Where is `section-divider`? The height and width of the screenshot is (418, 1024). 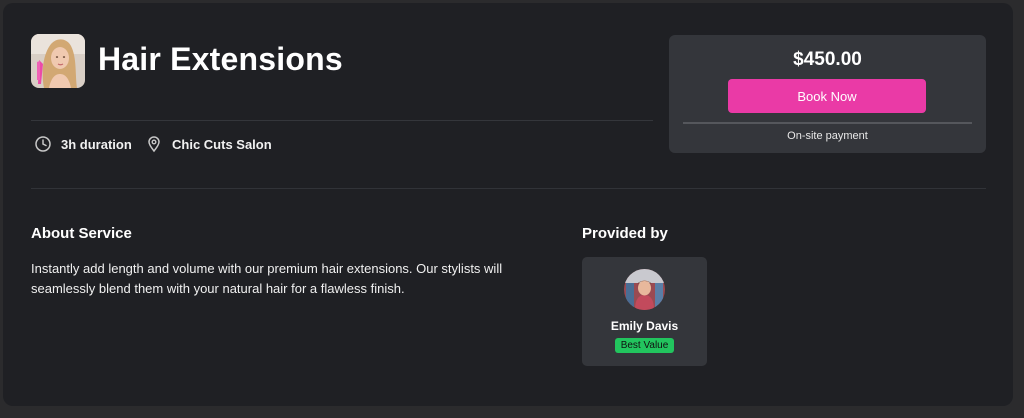 section-divider is located at coordinates (508, 188).